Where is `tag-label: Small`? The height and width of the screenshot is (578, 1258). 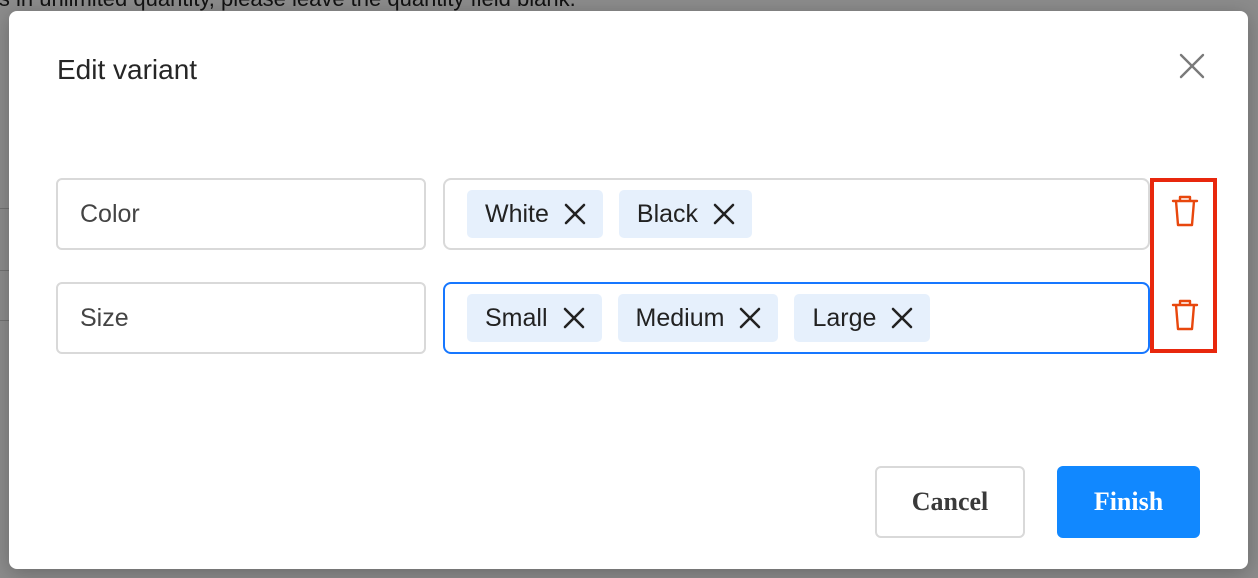 tag-label: Small is located at coordinates (516, 317).